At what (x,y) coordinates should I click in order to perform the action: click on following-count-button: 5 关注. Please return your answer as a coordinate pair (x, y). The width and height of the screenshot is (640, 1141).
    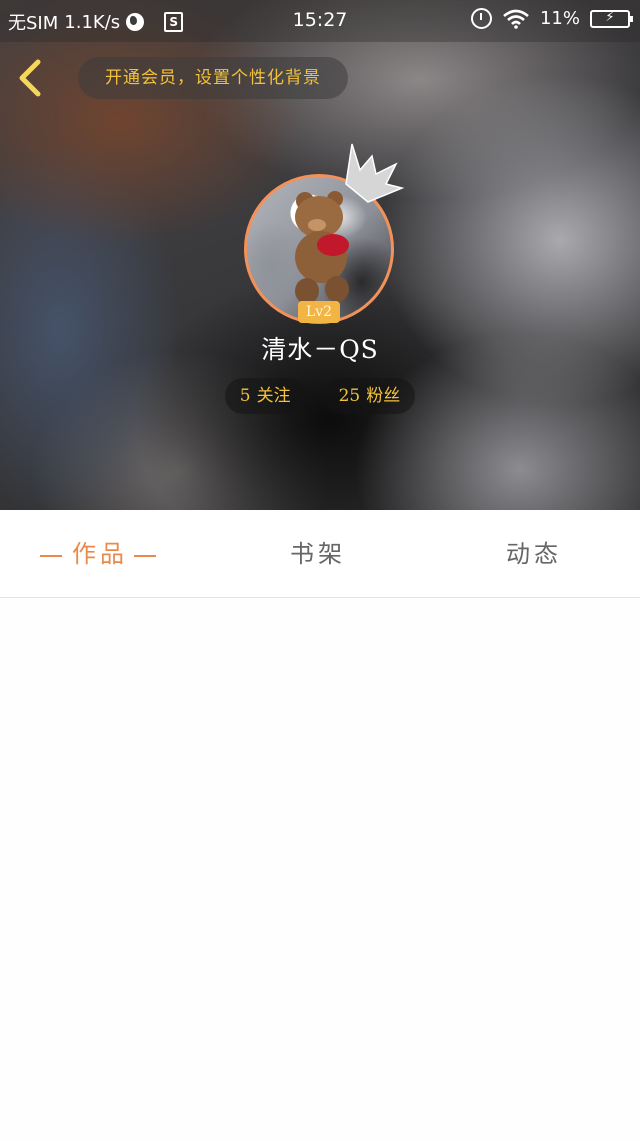
    Looking at the image, I should click on (265, 396).